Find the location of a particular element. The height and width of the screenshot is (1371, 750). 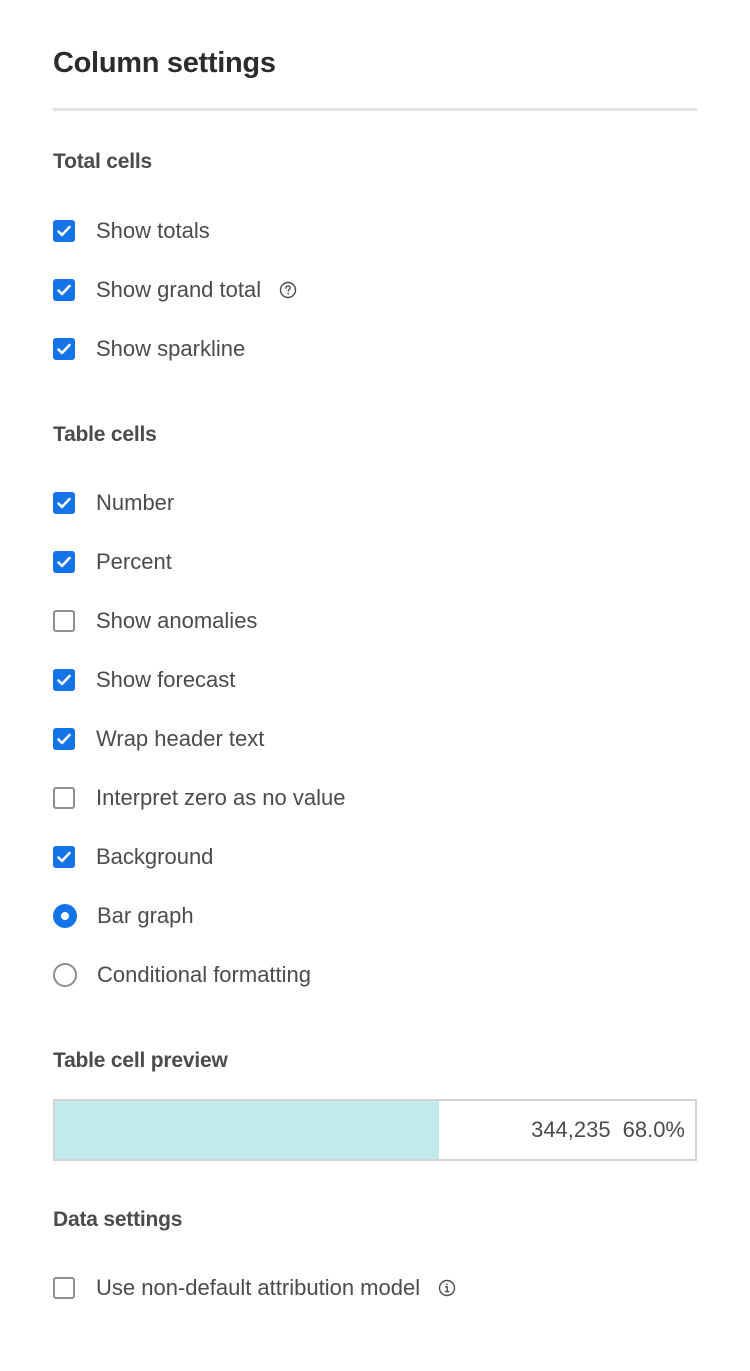

wrap-header-text-checkbox: Wrap header text is located at coordinates (158, 739).